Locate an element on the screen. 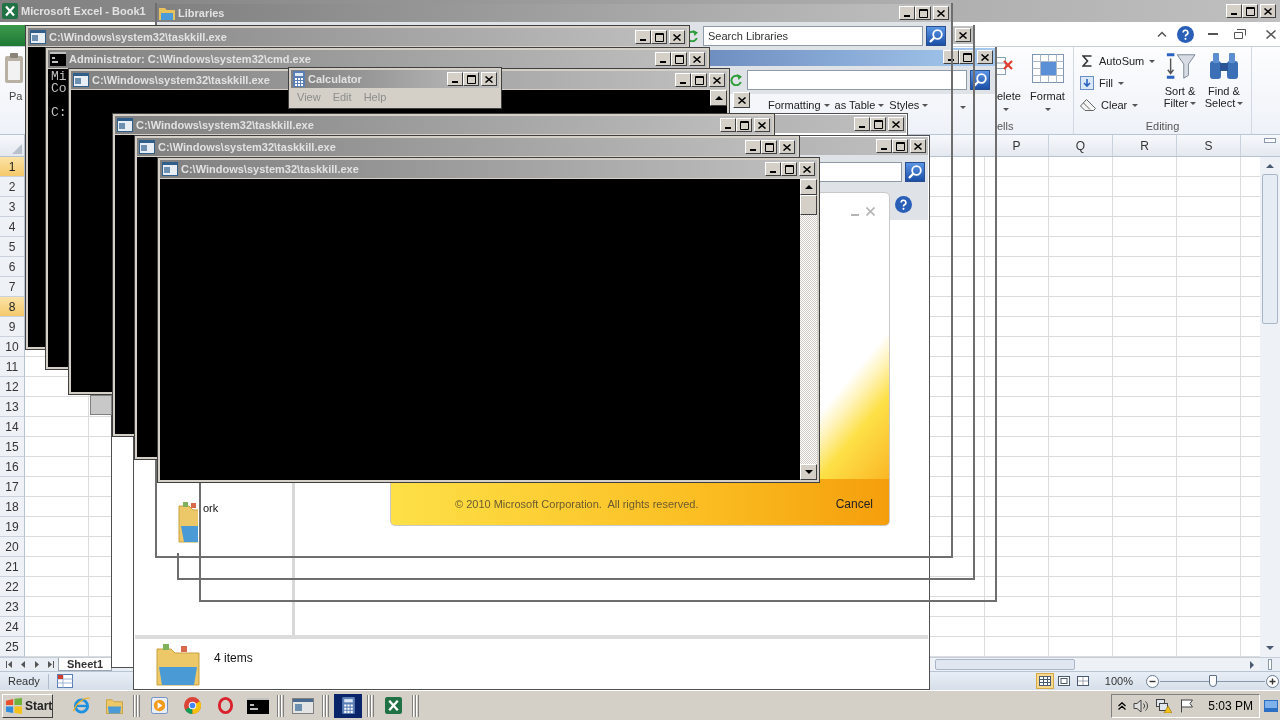 This screenshot has height=720, width=1280. column-header: Q is located at coordinates (1081, 145).